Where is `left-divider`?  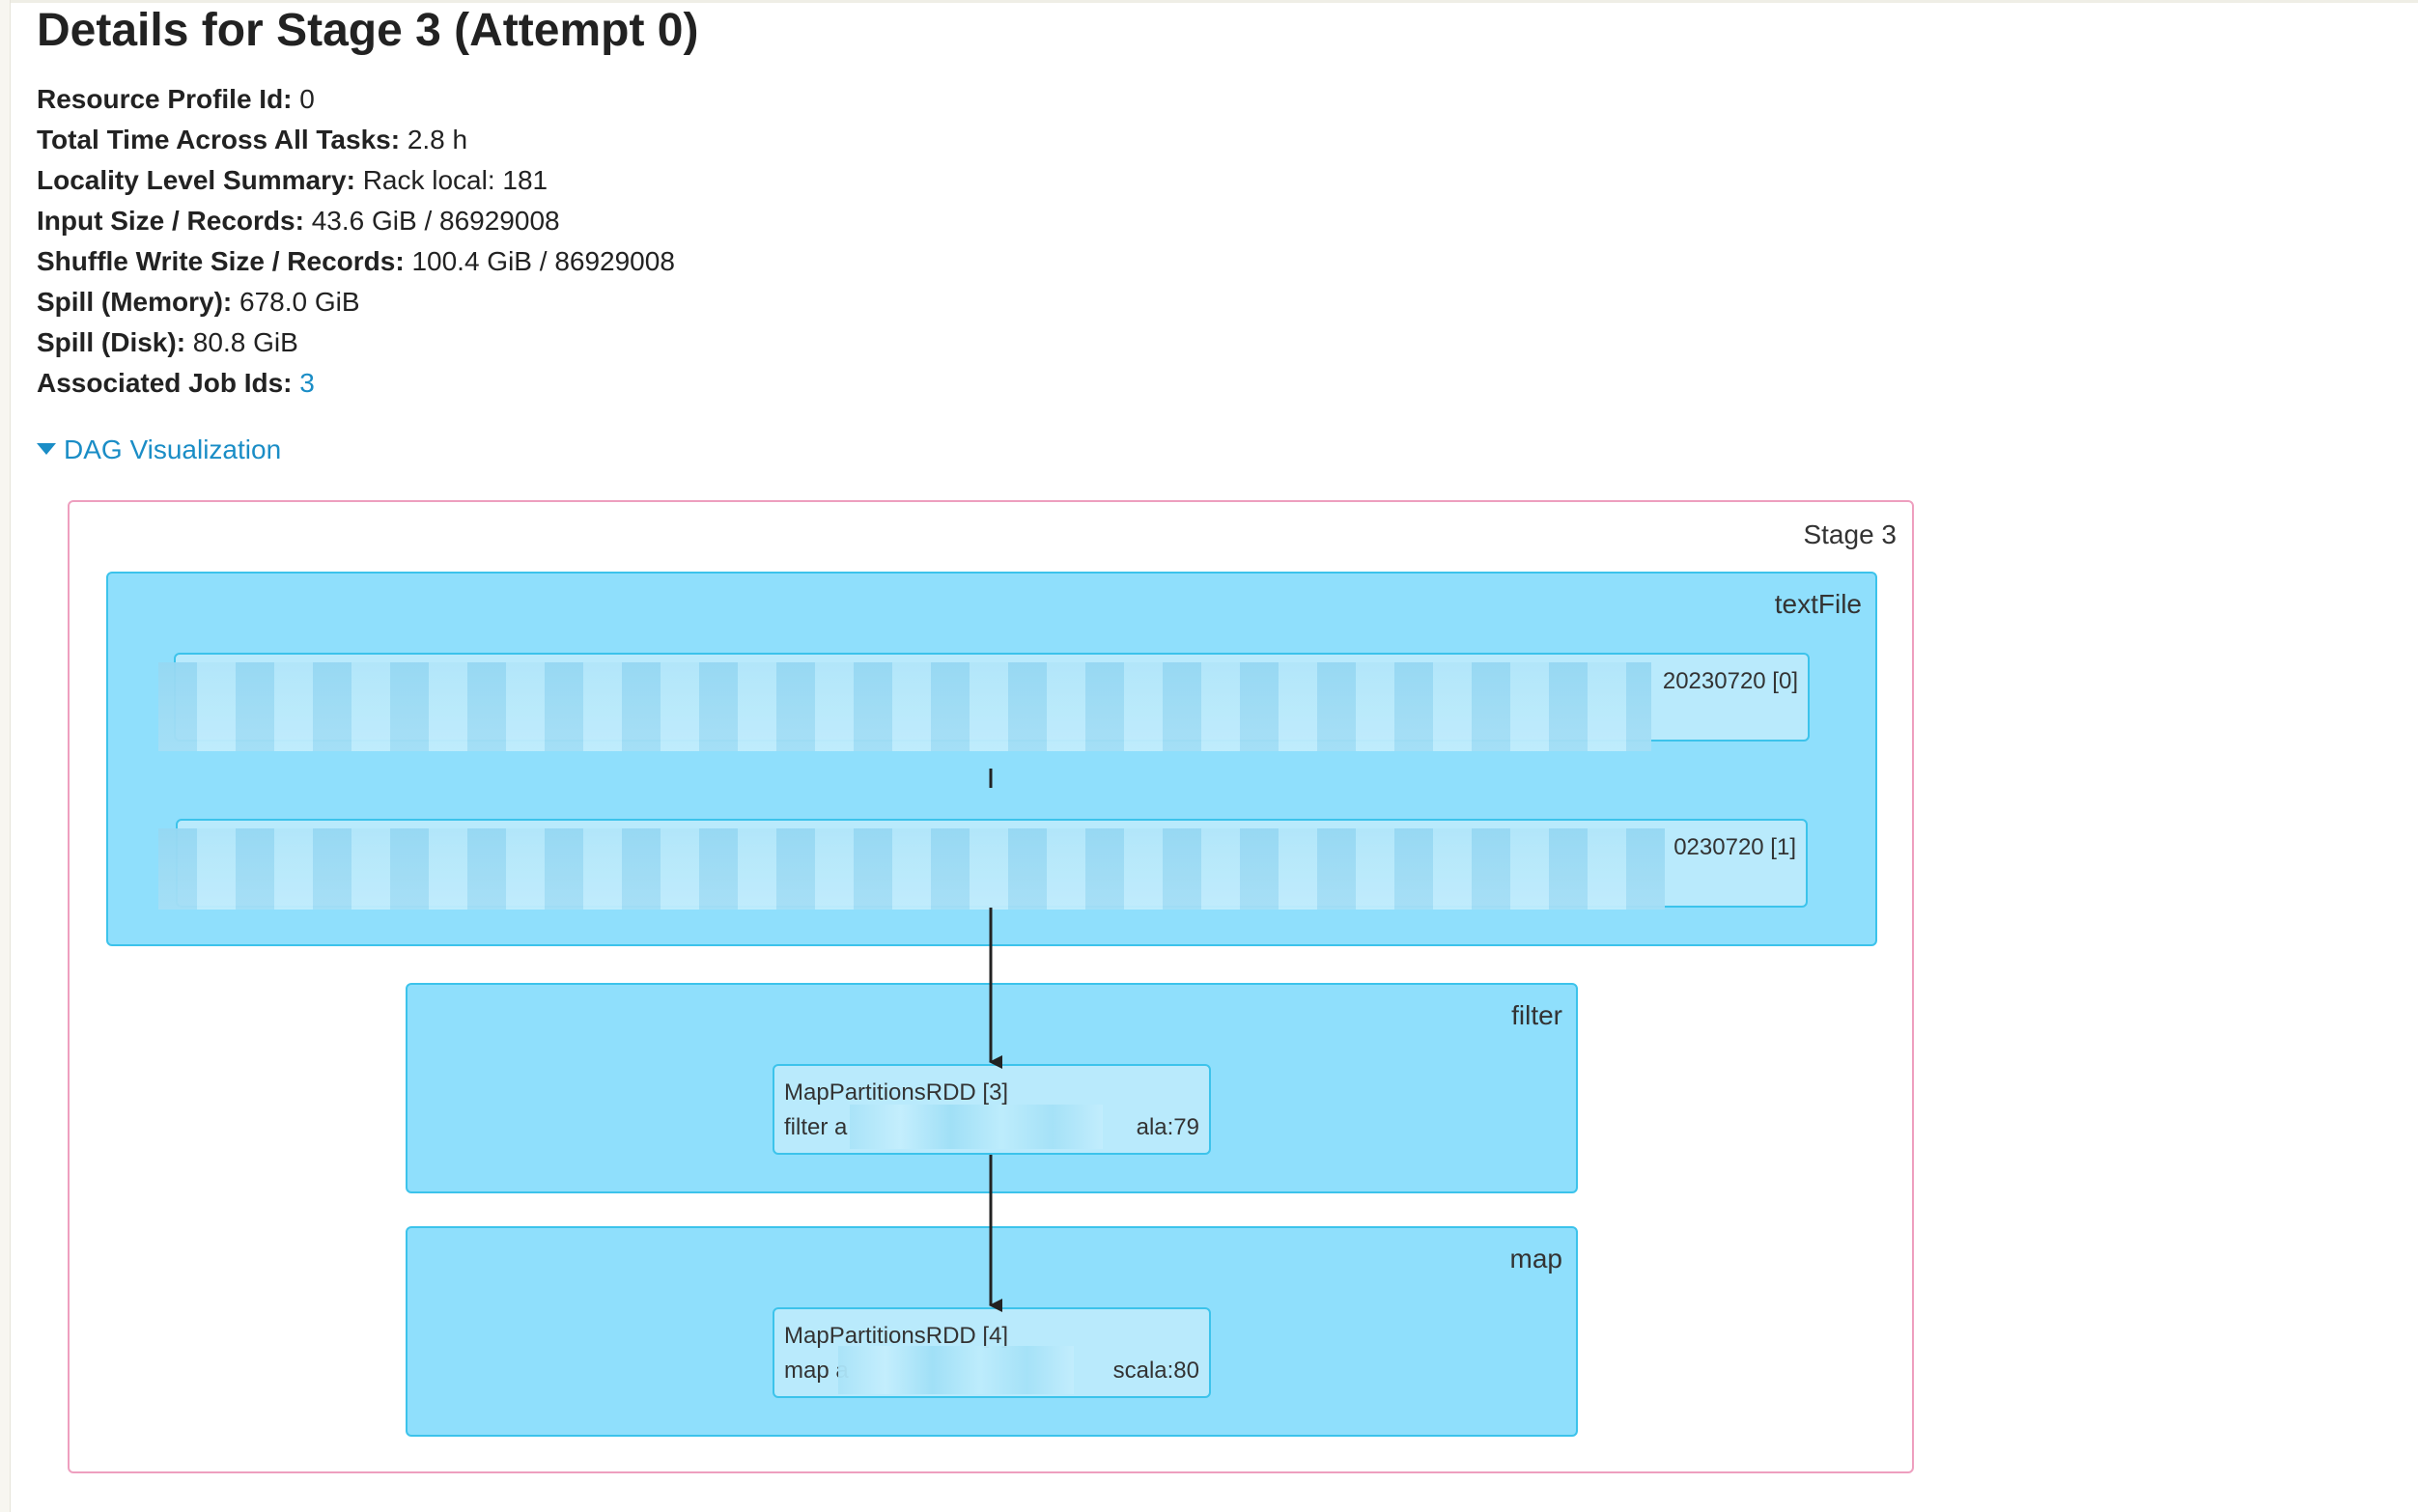 left-divider is located at coordinates (5, 756).